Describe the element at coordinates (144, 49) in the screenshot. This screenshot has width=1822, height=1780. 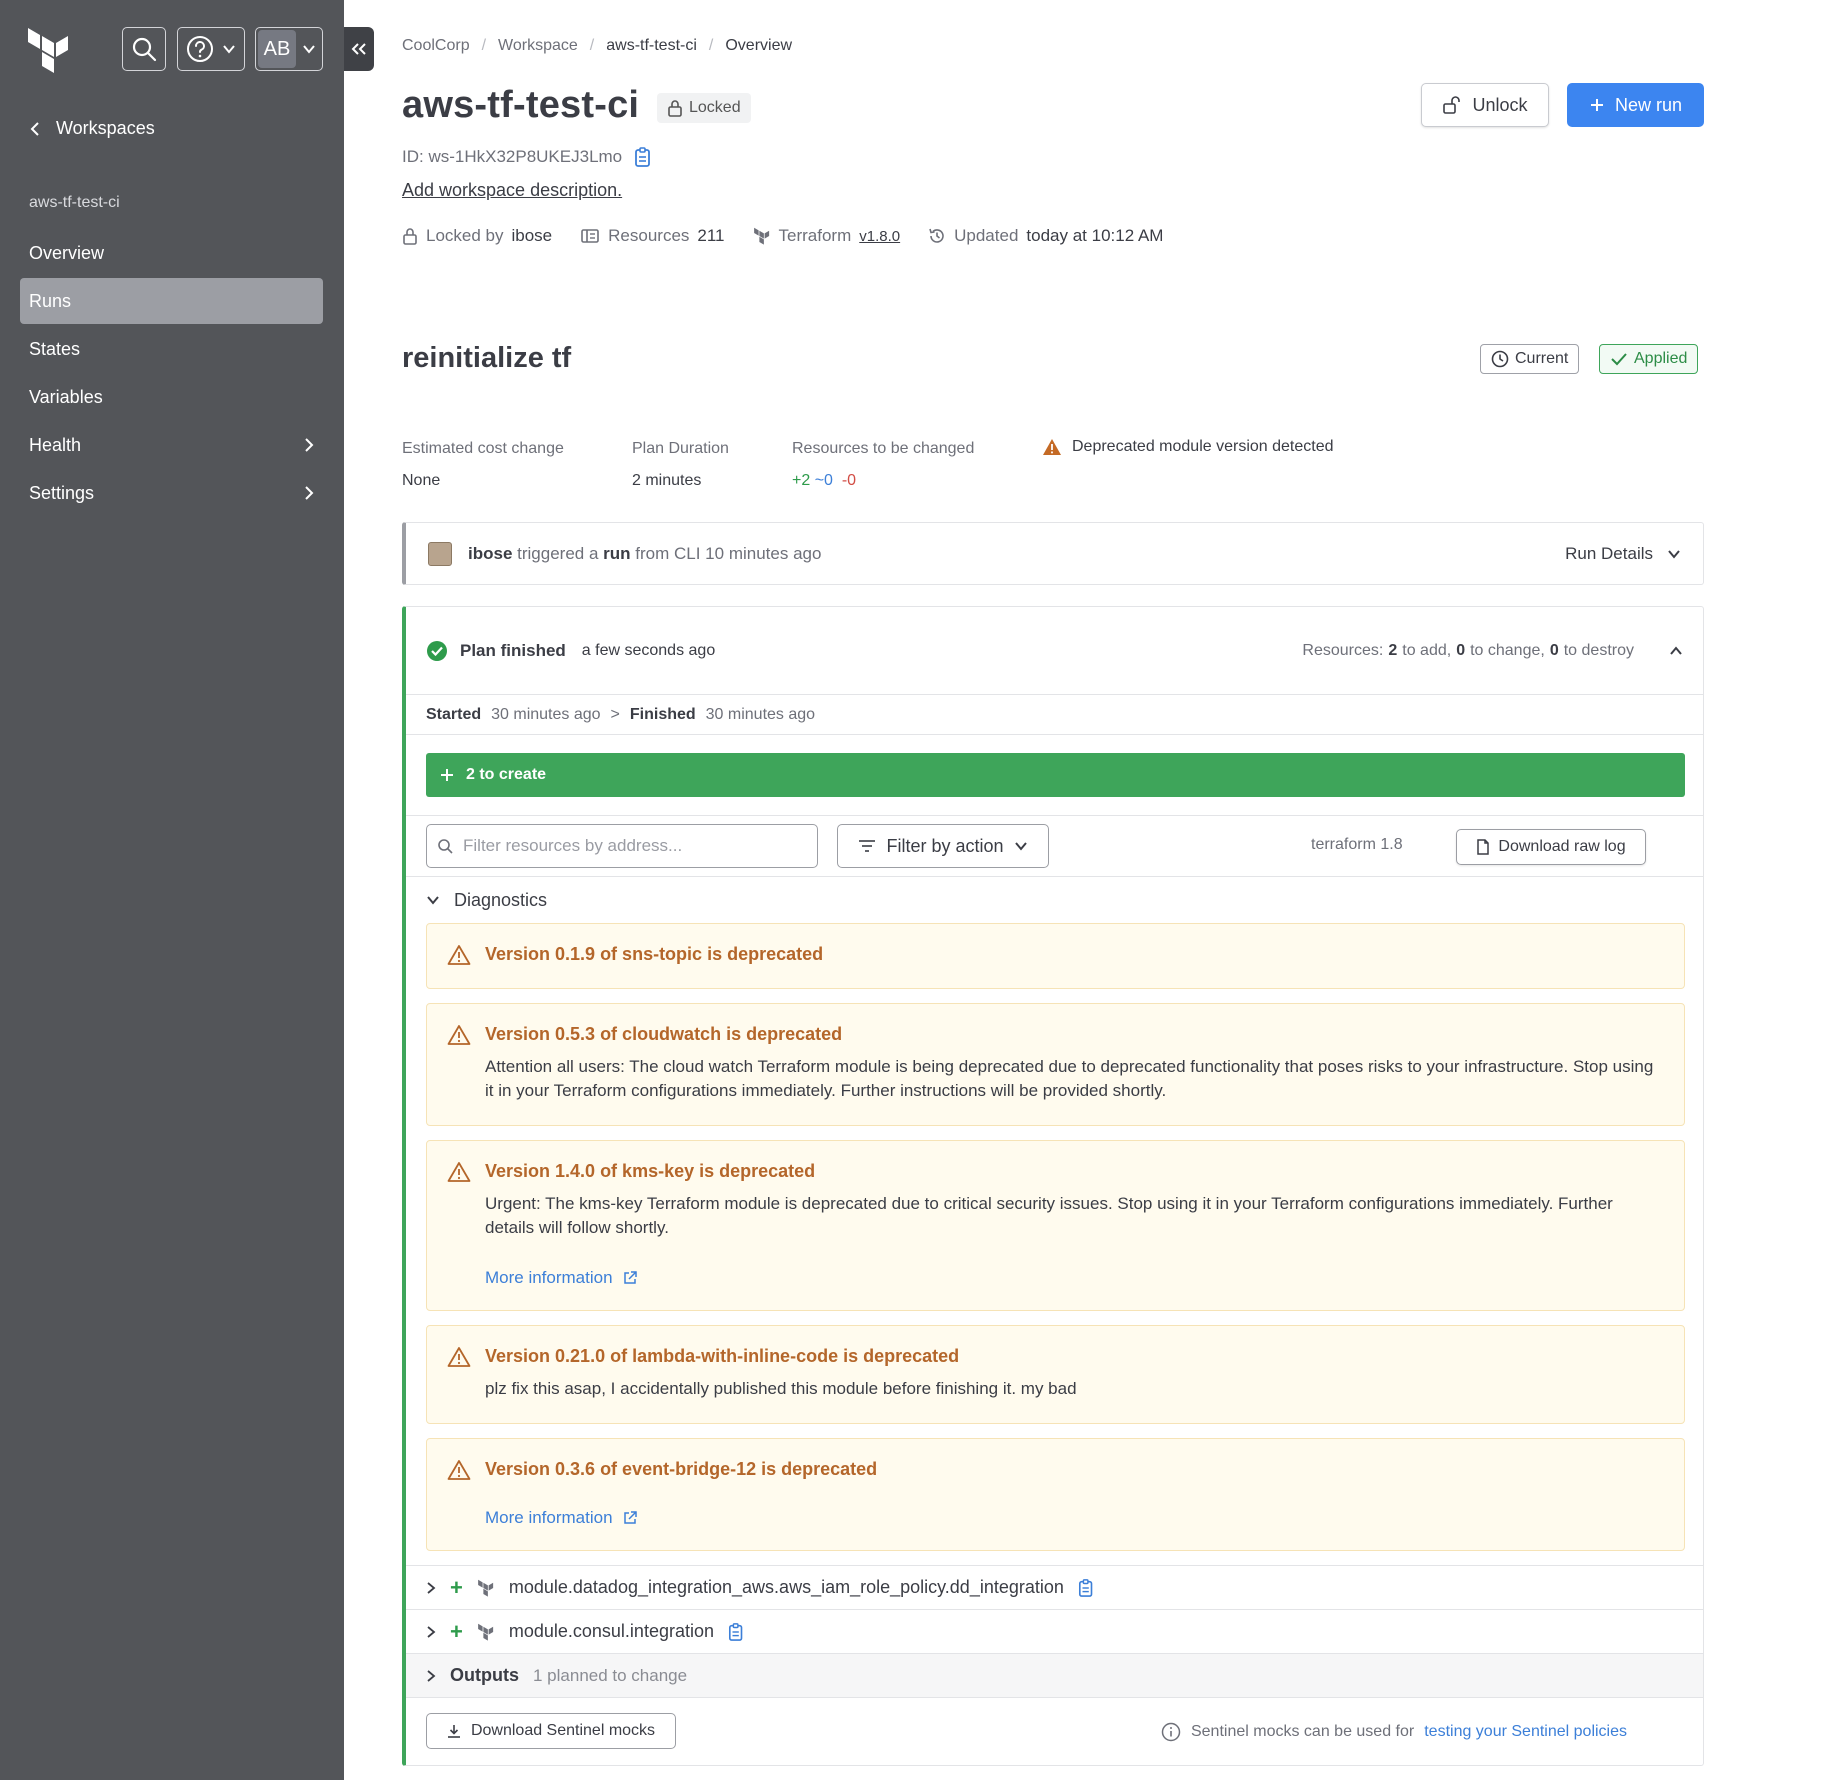
I see `search-button` at that location.